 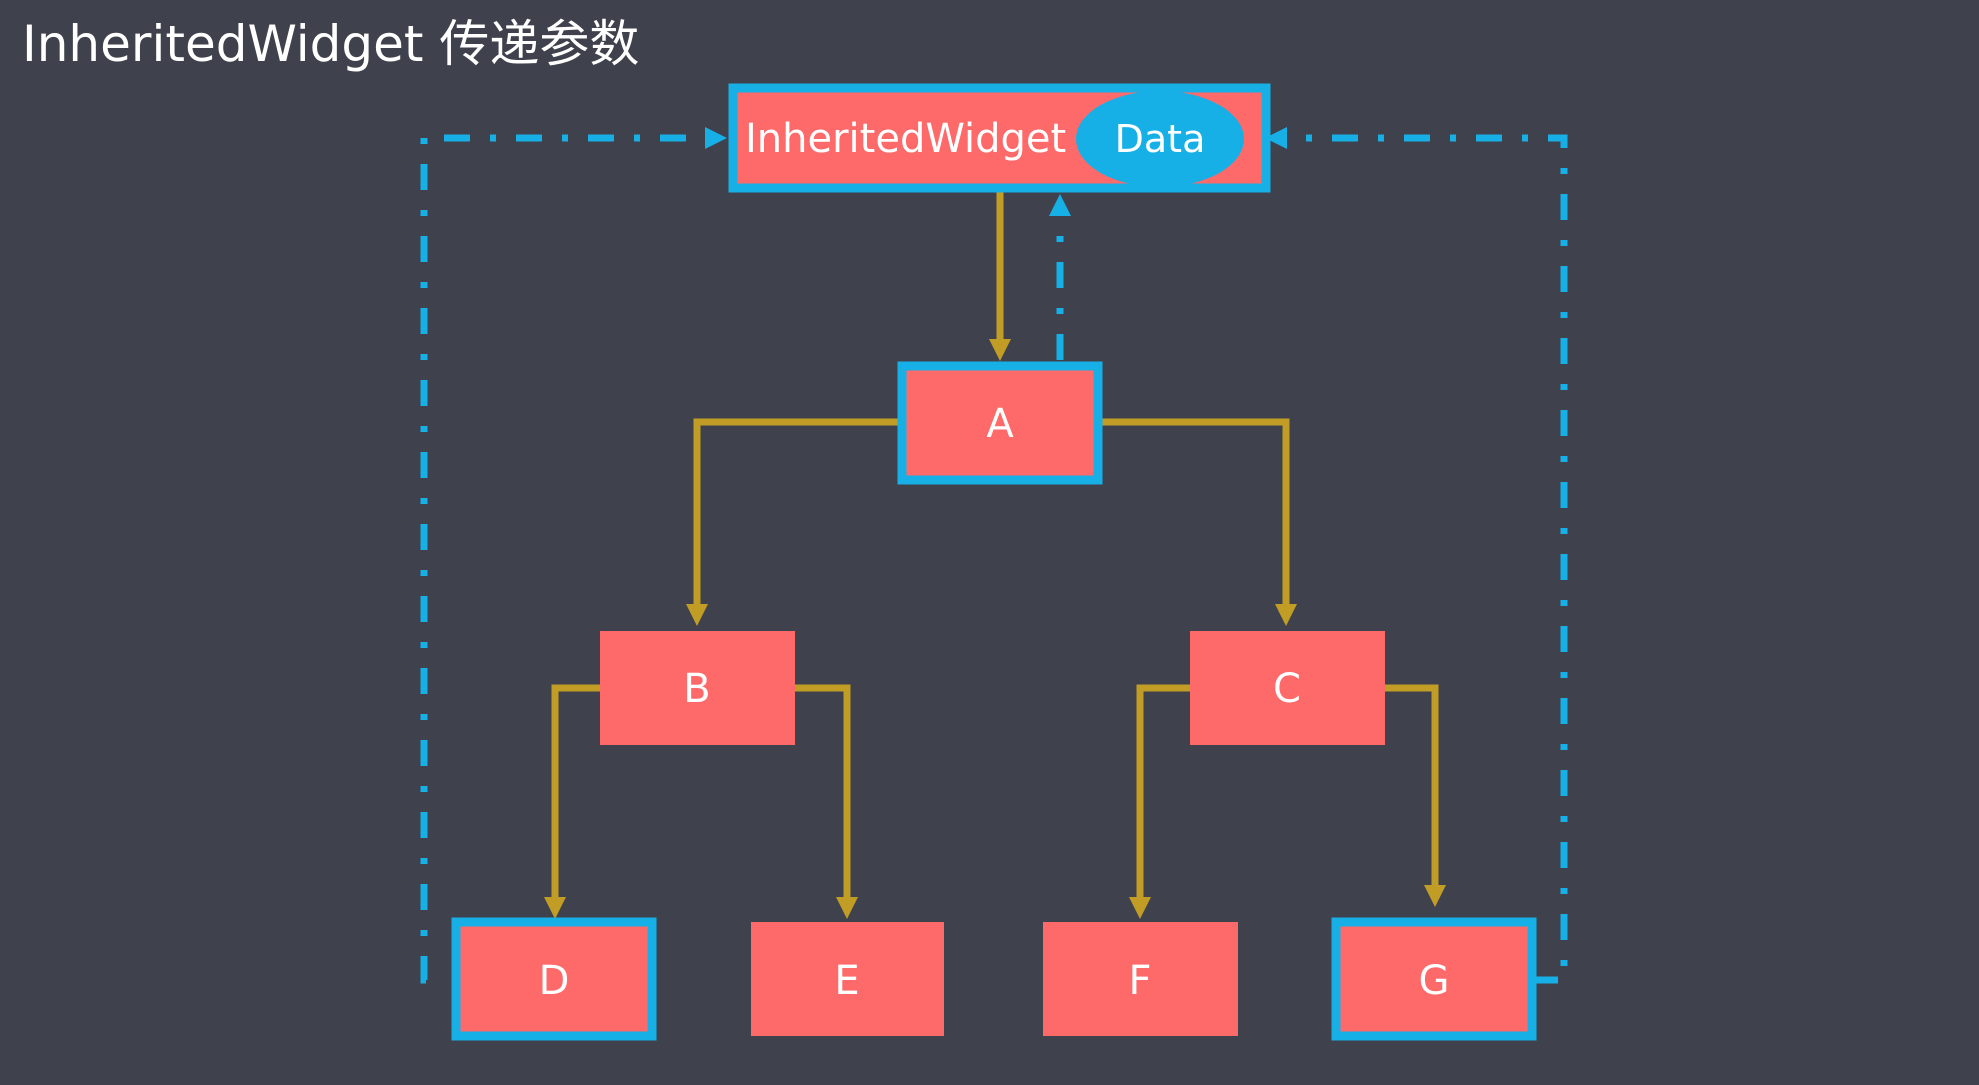 I want to click on node-inherited-widget-label: InheritedWidget, so click(x=905, y=139).